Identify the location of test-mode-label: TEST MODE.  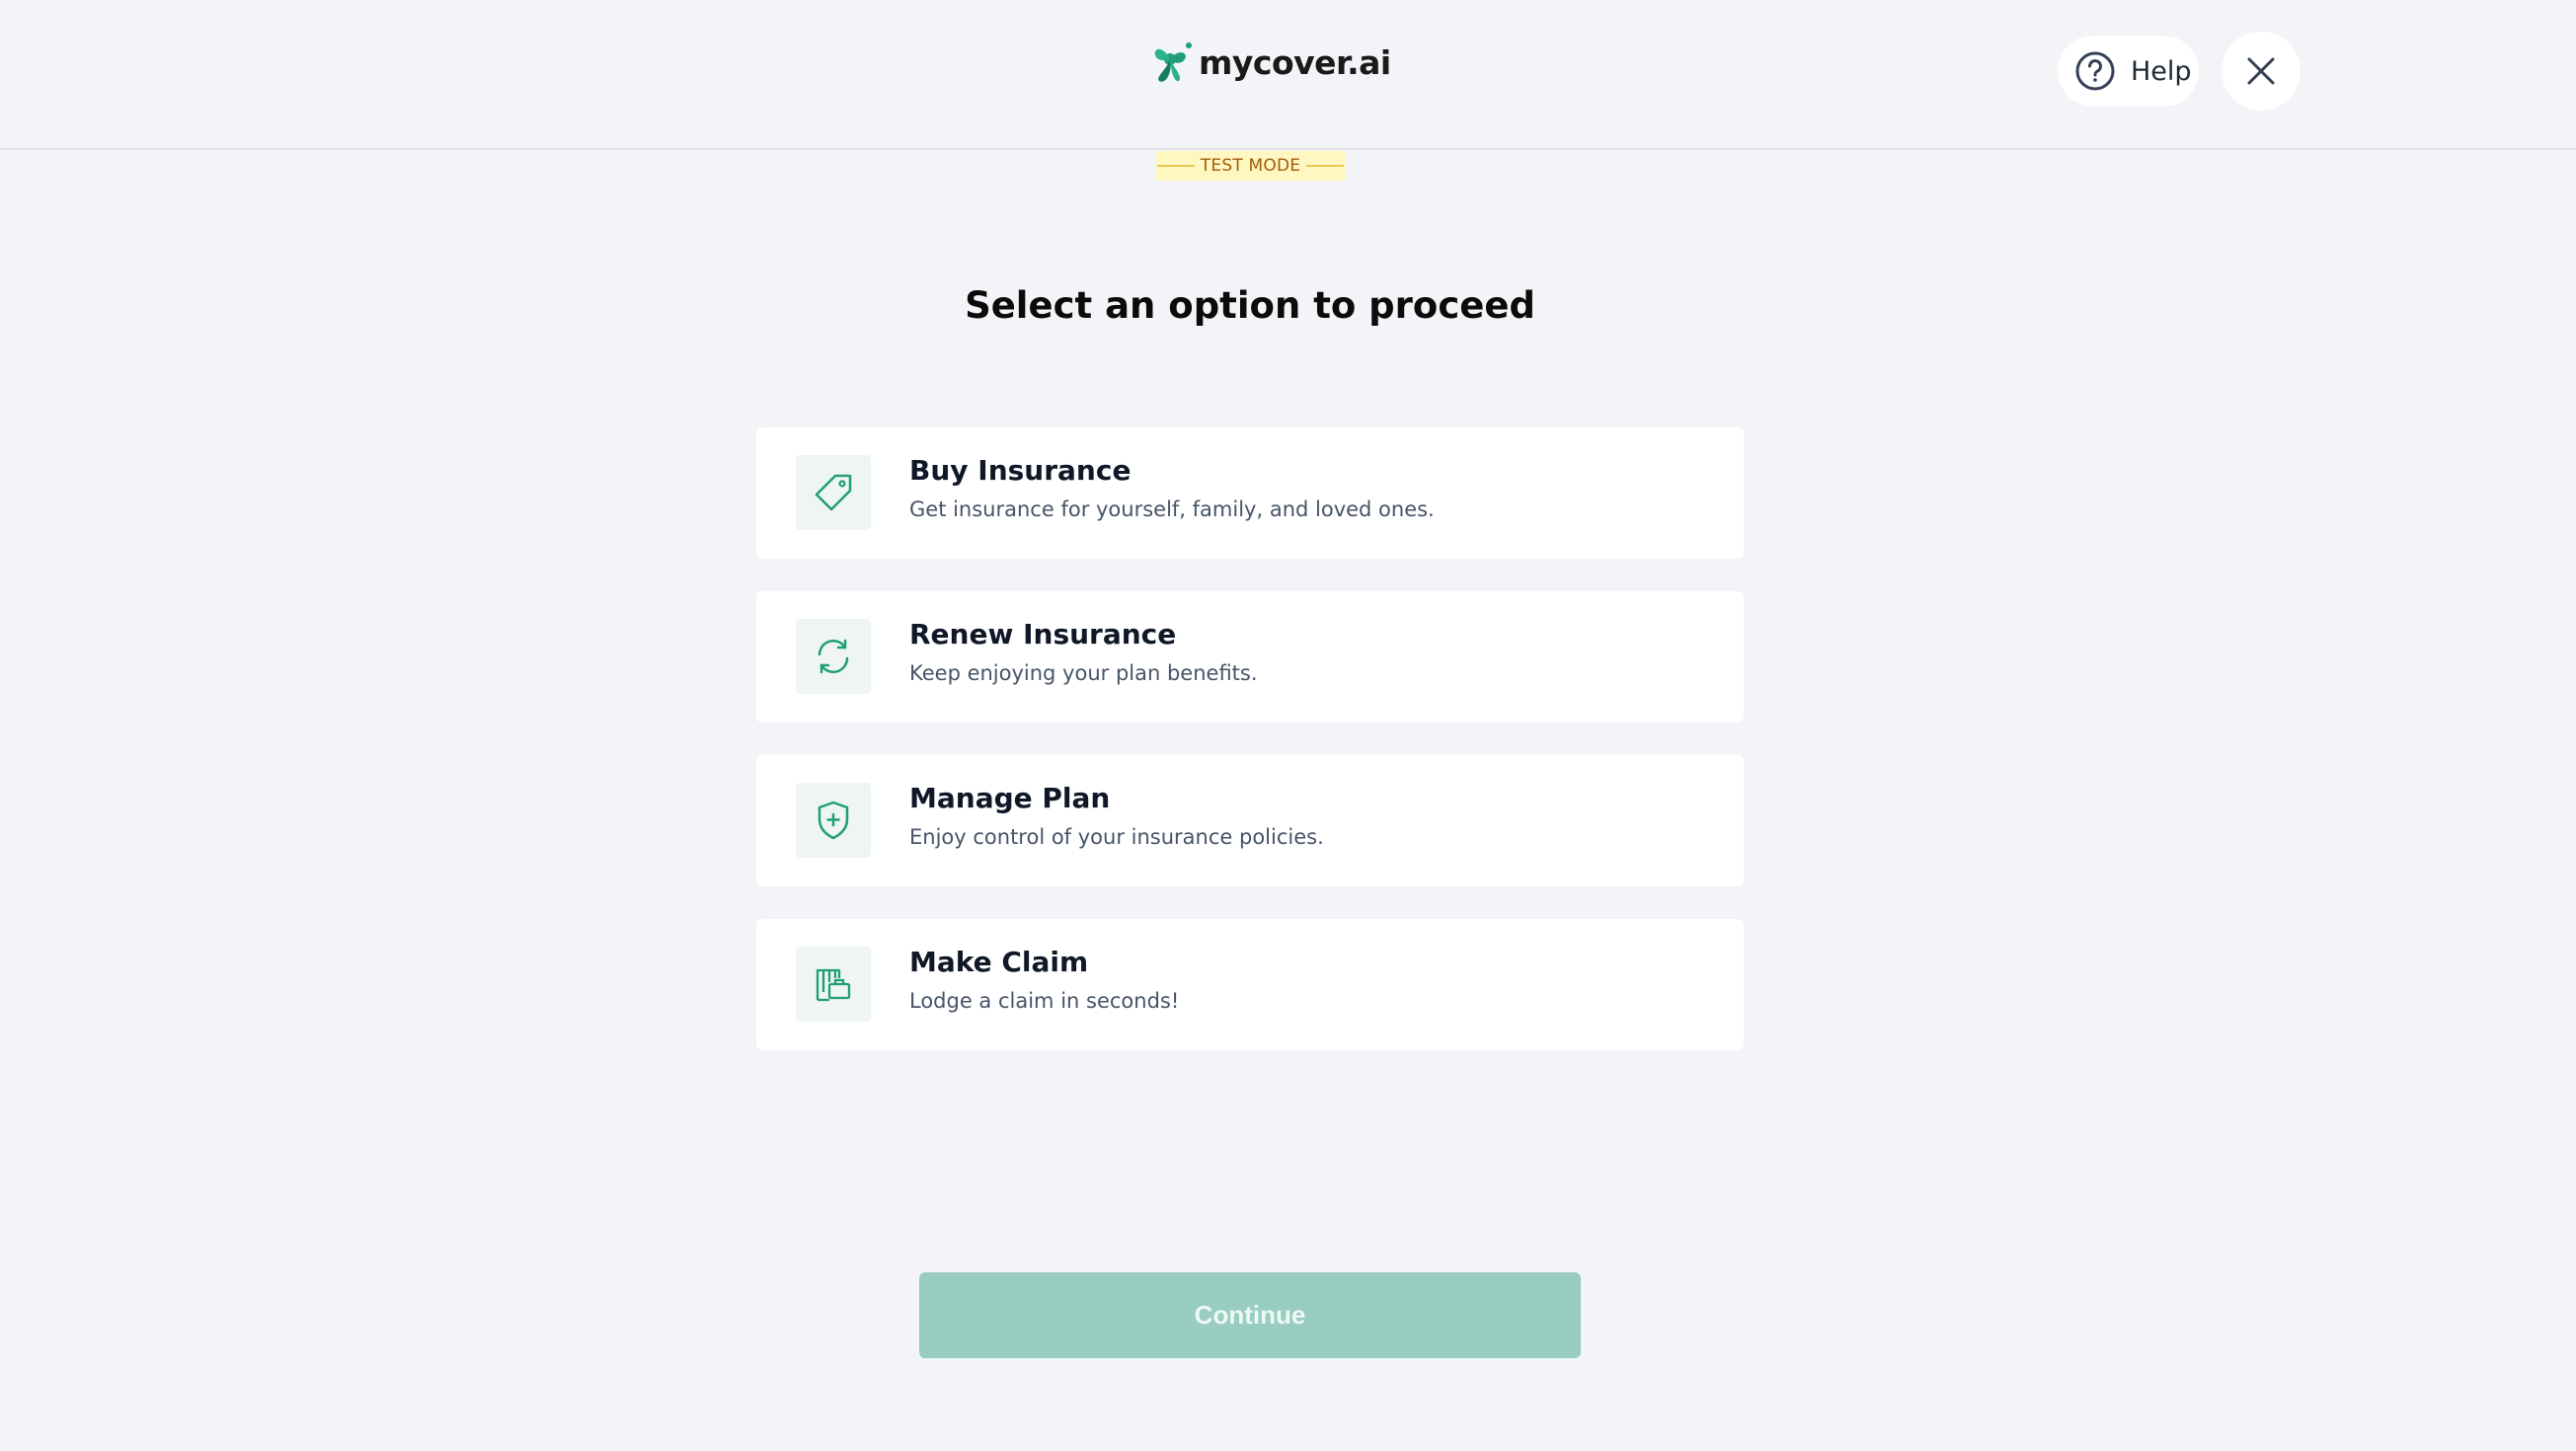
(1250, 166).